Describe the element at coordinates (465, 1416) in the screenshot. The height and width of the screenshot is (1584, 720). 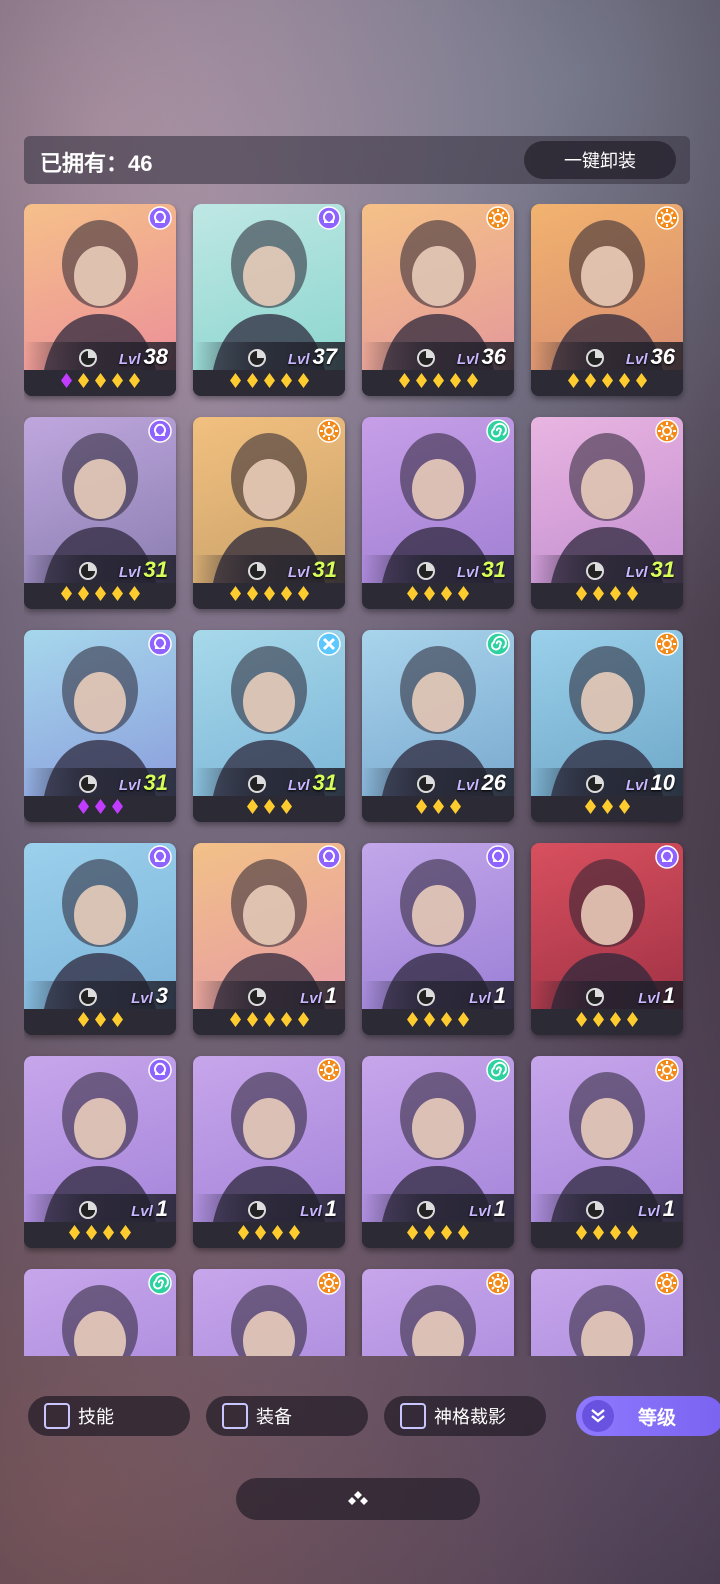
I see `filter-divine: 神格裁影` at that location.